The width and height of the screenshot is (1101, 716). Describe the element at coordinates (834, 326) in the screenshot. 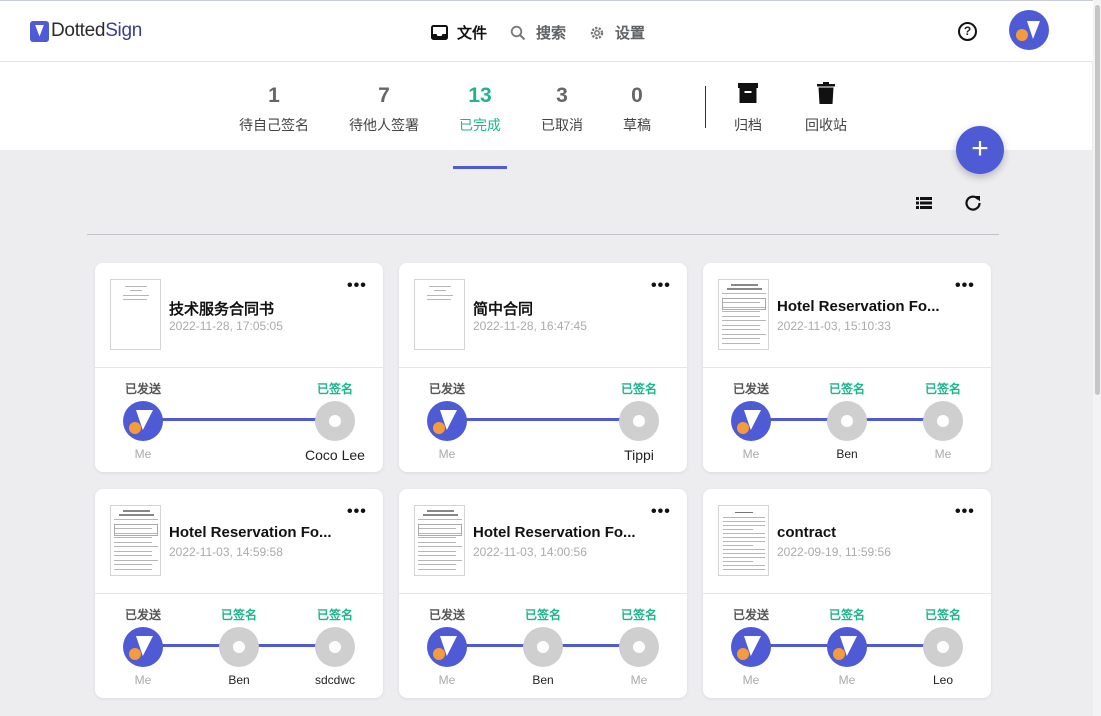

I see `document-date: 2022-11-03, 15:10:33` at that location.